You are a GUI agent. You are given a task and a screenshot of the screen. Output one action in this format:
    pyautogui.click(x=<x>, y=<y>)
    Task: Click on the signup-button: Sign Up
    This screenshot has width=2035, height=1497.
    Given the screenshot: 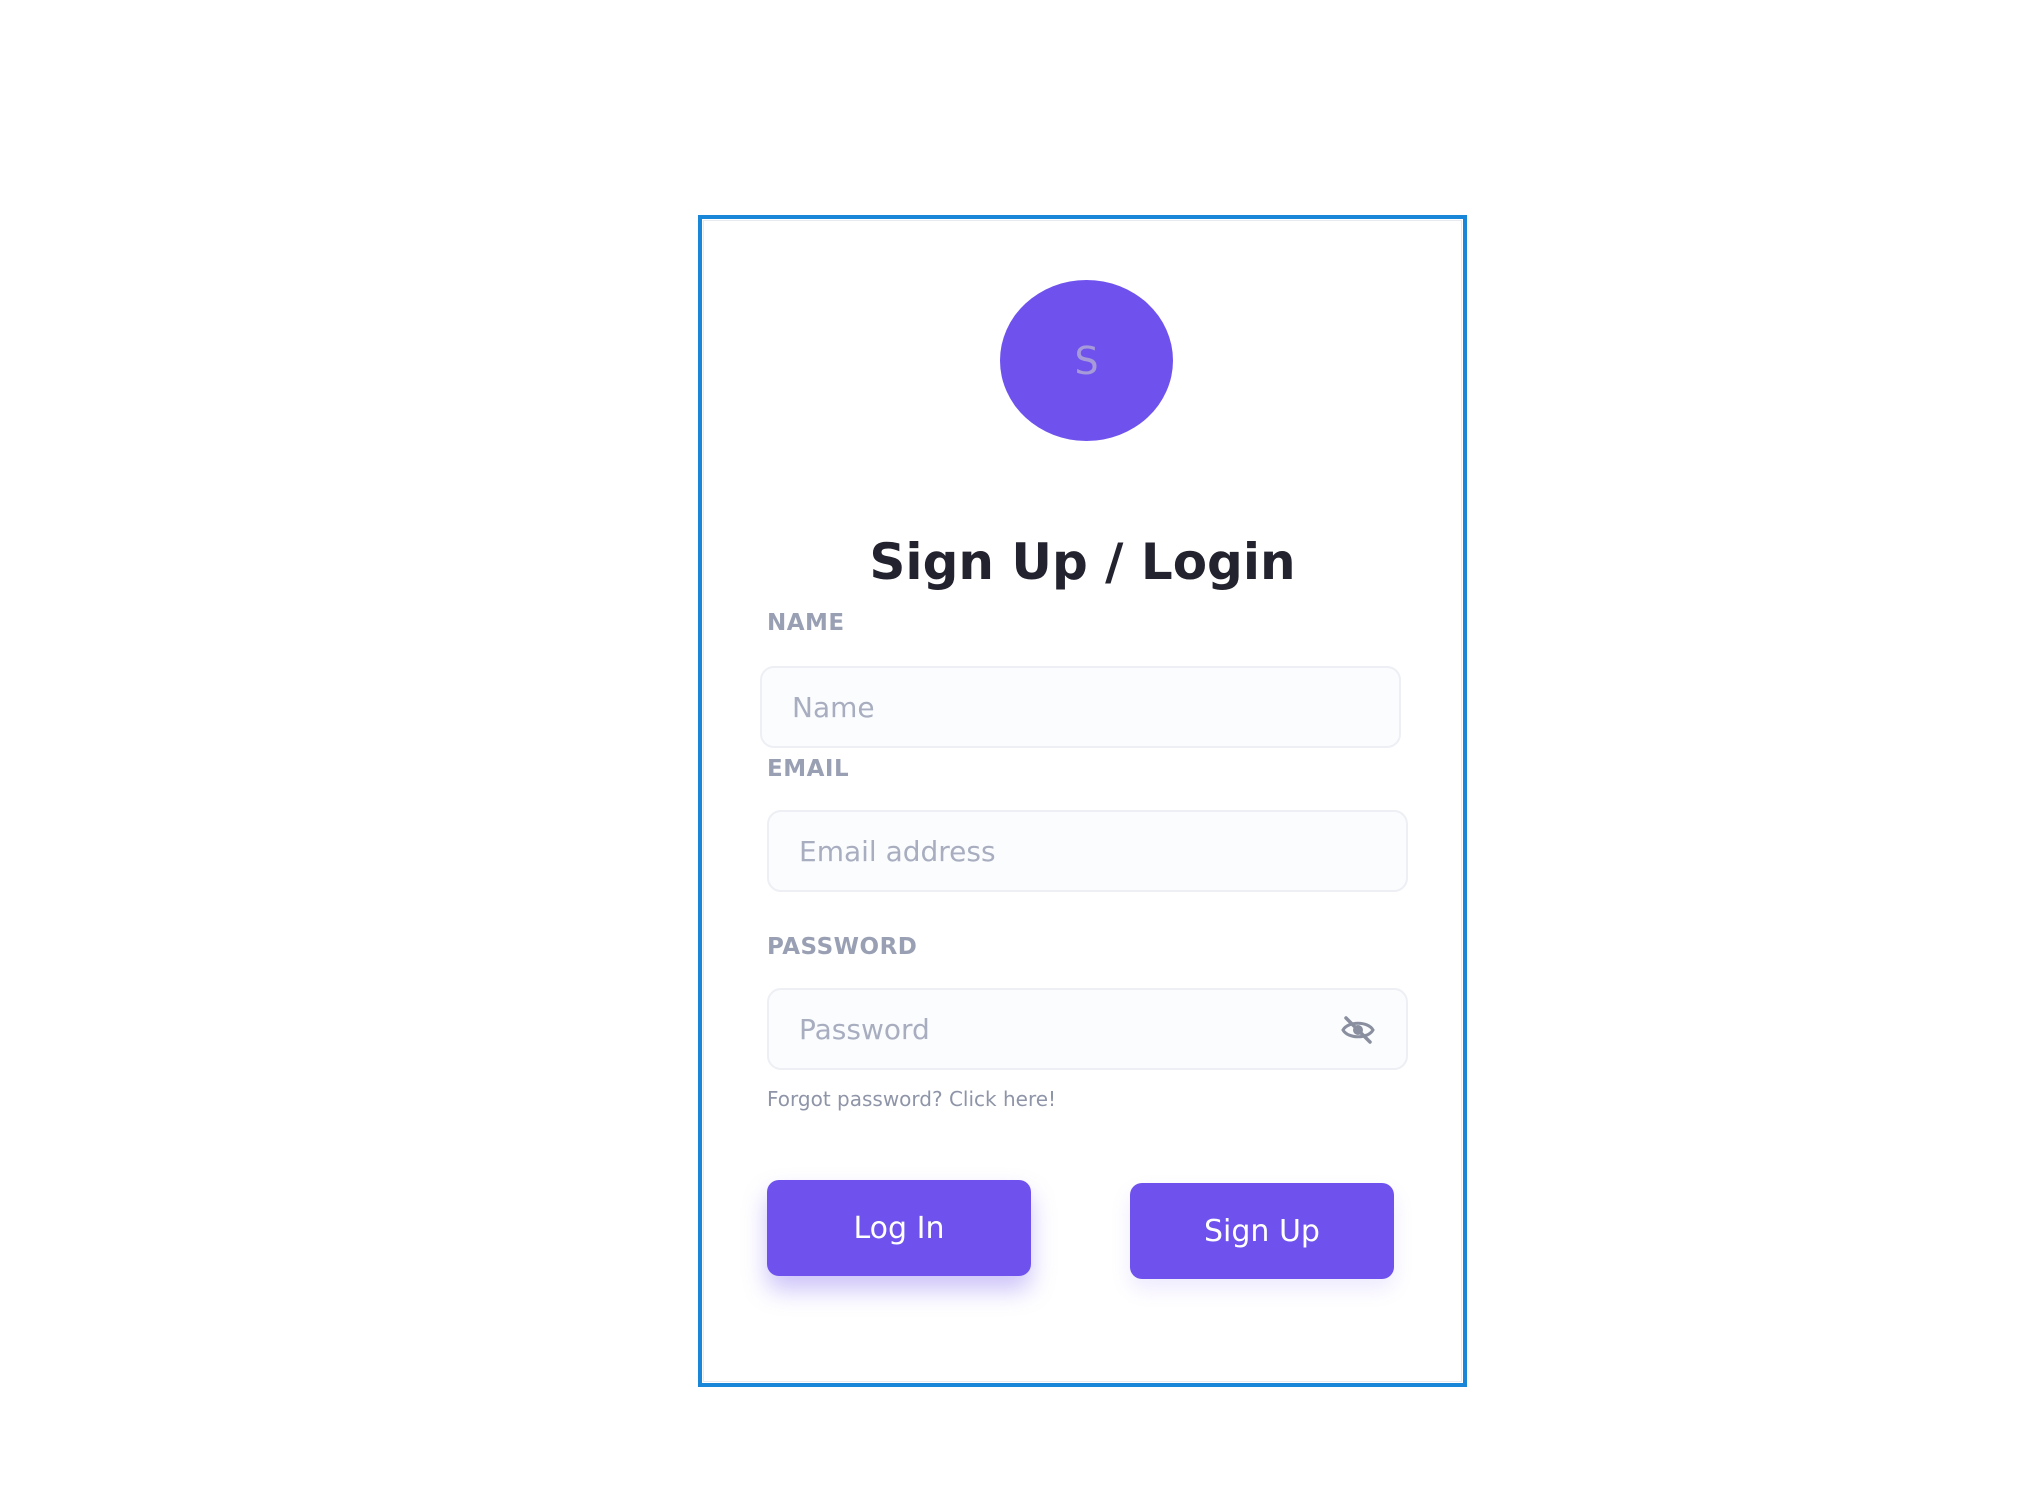 What is the action you would take?
    pyautogui.click(x=1262, y=1231)
    